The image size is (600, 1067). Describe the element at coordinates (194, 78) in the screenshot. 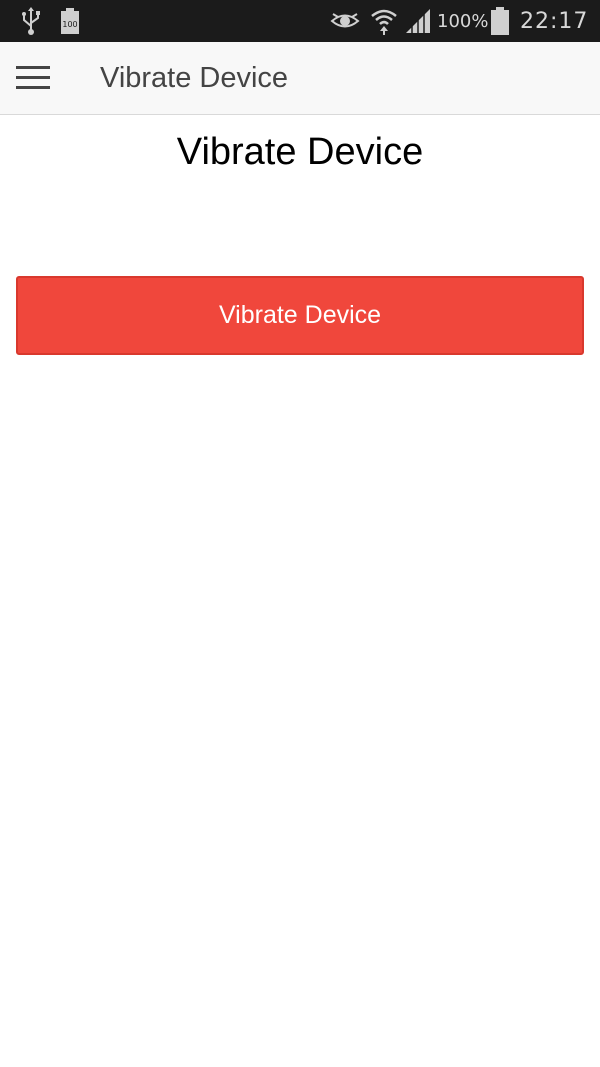

I see `app-bar-title: Vibrate Device` at that location.